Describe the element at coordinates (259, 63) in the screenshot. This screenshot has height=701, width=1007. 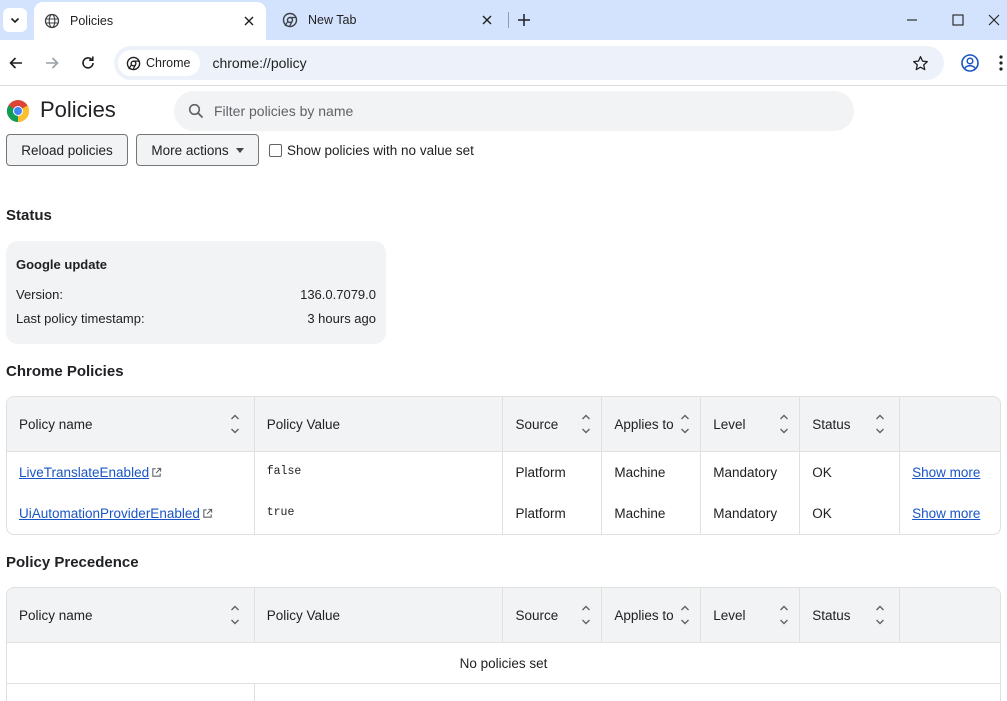
I see `url-text: chrome://policy` at that location.